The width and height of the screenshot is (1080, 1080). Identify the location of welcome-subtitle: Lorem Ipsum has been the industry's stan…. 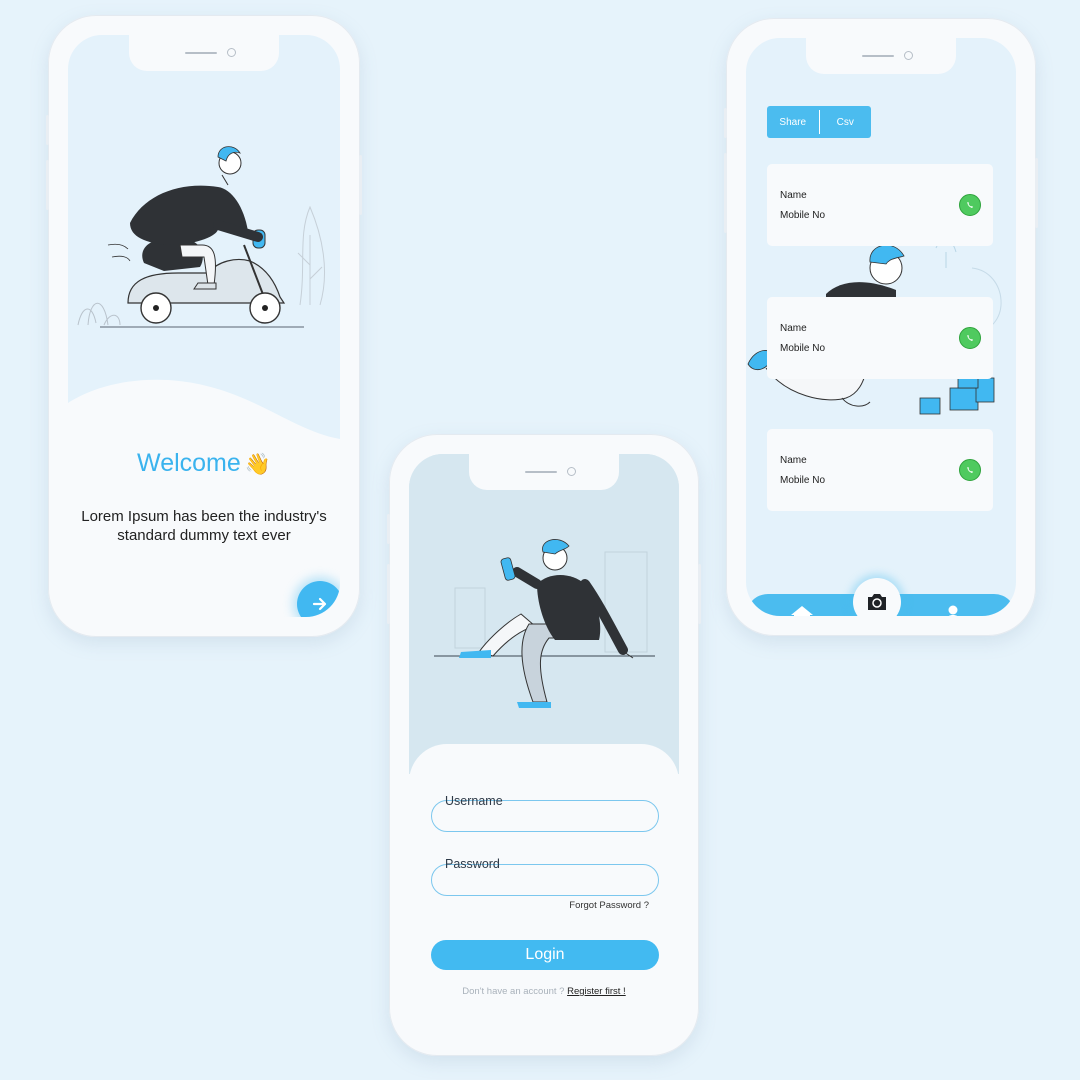
(204, 526).